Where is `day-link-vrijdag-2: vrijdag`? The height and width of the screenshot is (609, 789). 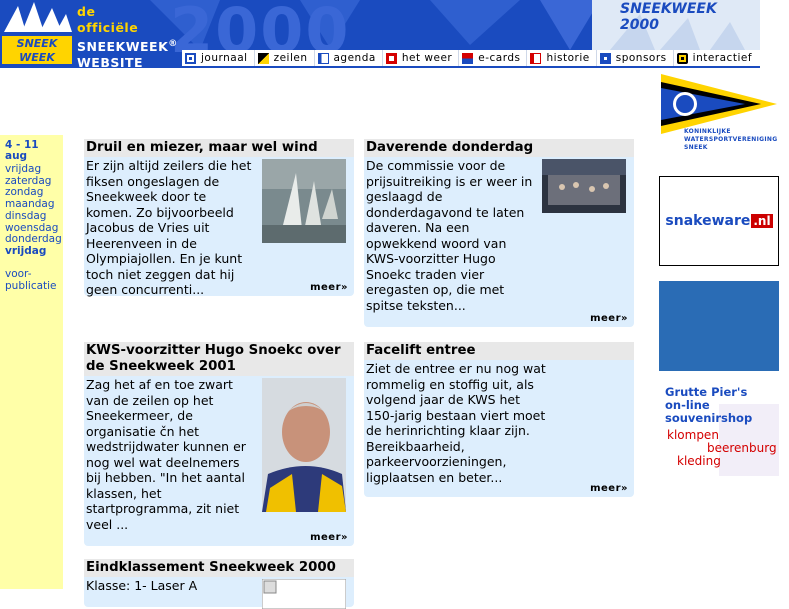 day-link-vrijdag-2: vrijdag is located at coordinates (33, 251).